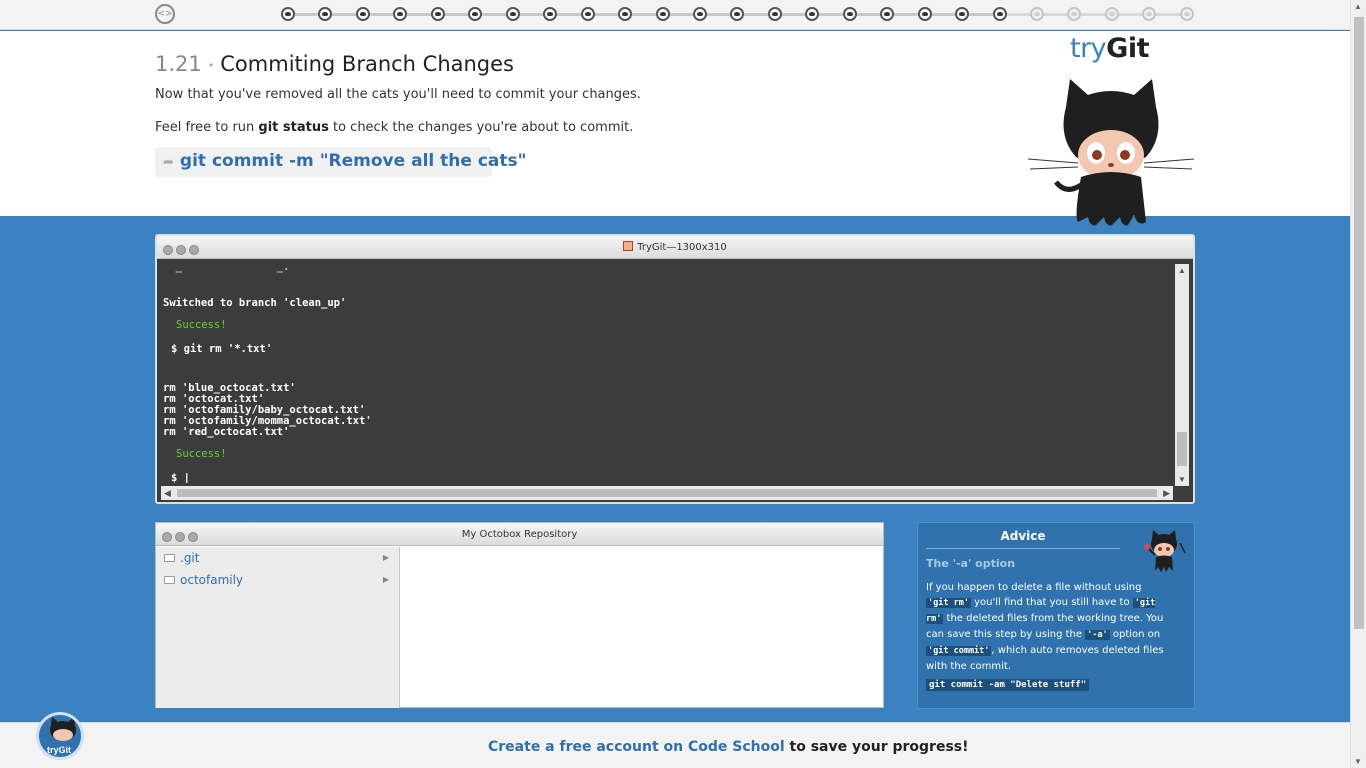 This screenshot has width=1366, height=768. I want to click on octocat-advice-icon, so click(1165, 551).